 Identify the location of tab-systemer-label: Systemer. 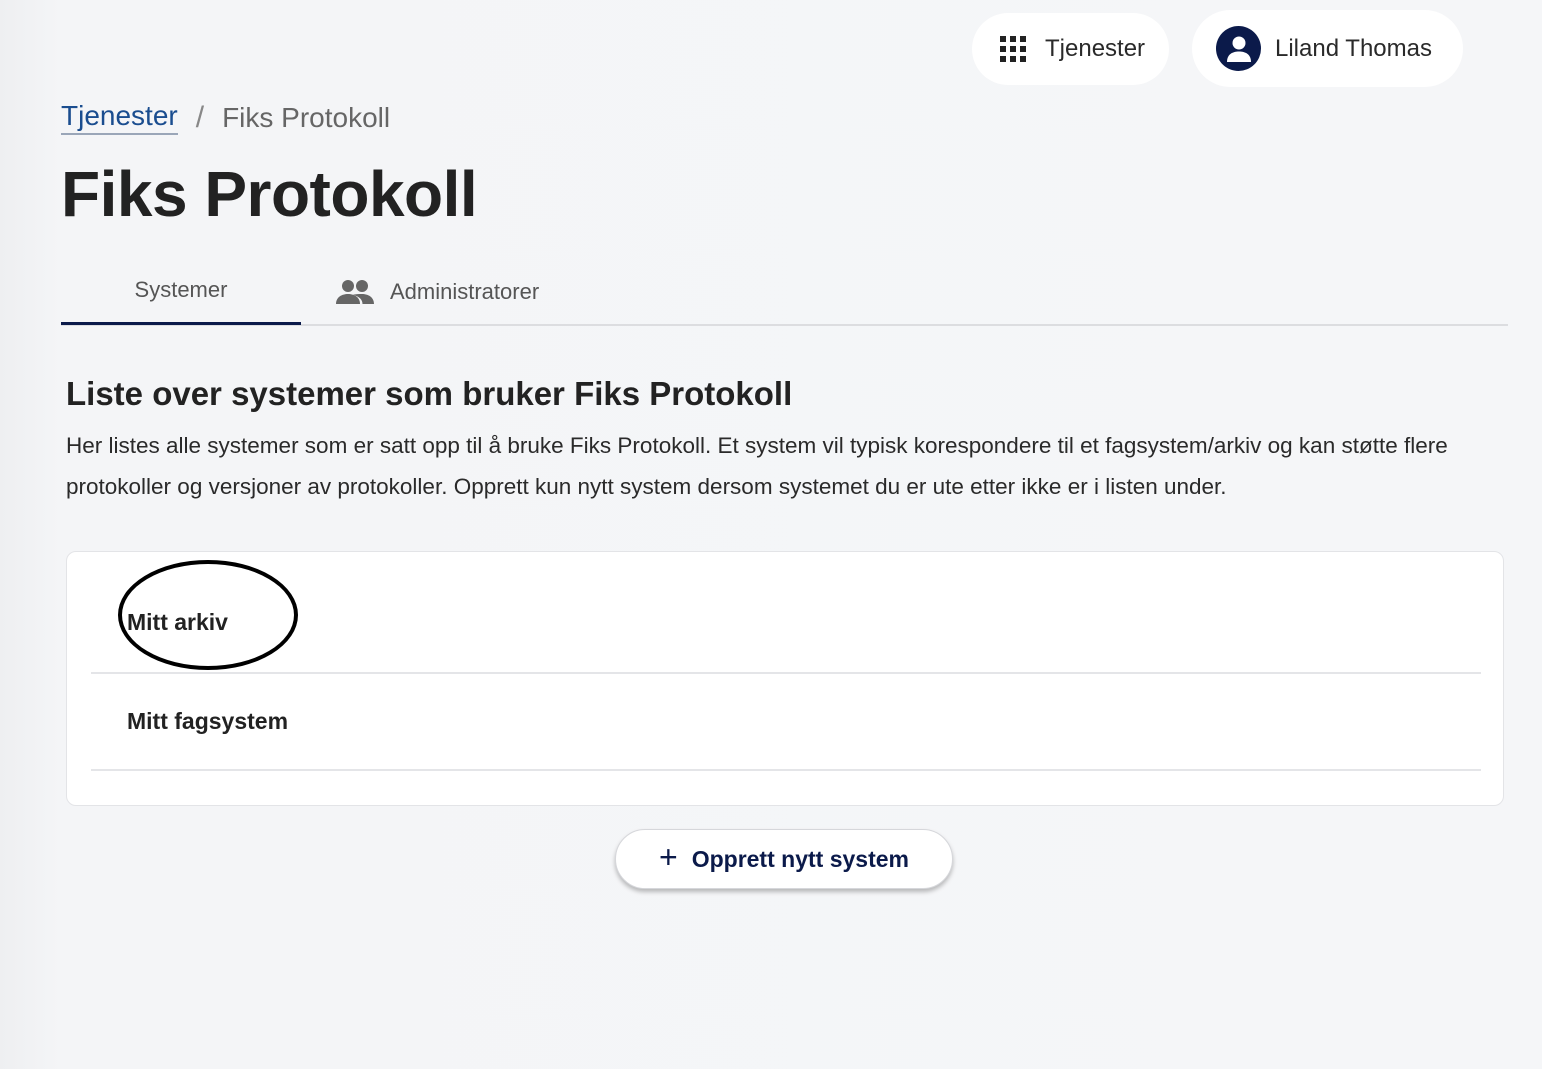
(181, 289).